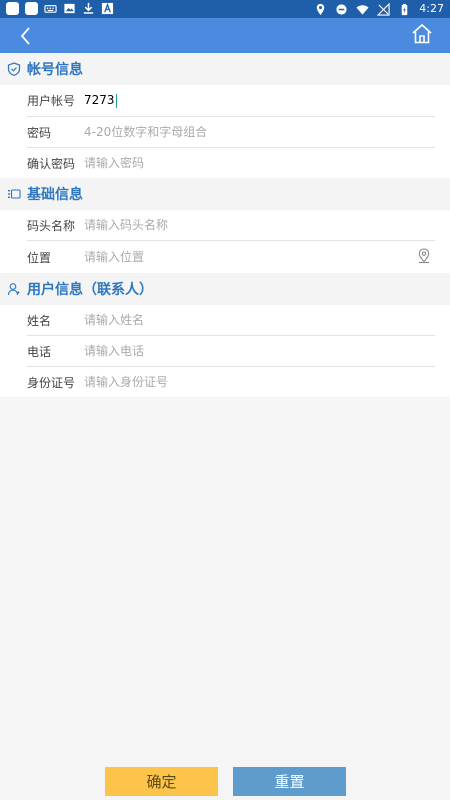 The height and width of the screenshot is (800, 450). What do you see at coordinates (14, 194) in the screenshot?
I see `list-icon` at bounding box center [14, 194].